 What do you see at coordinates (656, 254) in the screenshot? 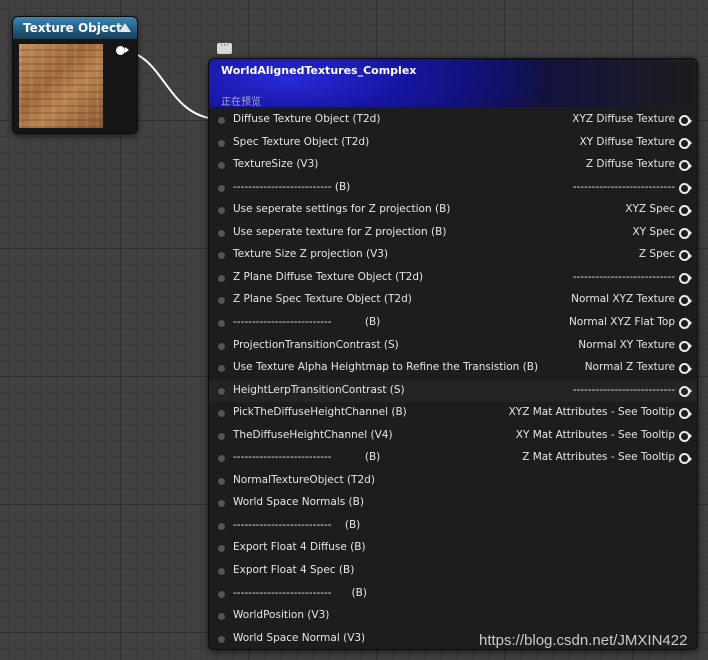
I see `output-pin-label: Z Spec` at bounding box center [656, 254].